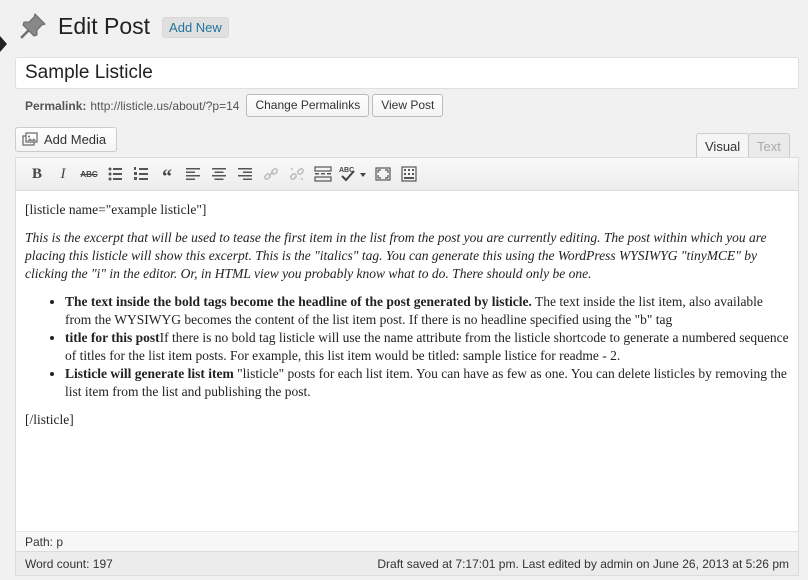  What do you see at coordinates (149, 373) in the screenshot?
I see `list-item-headline: Listicle will generate list item` at bounding box center [149, 373].